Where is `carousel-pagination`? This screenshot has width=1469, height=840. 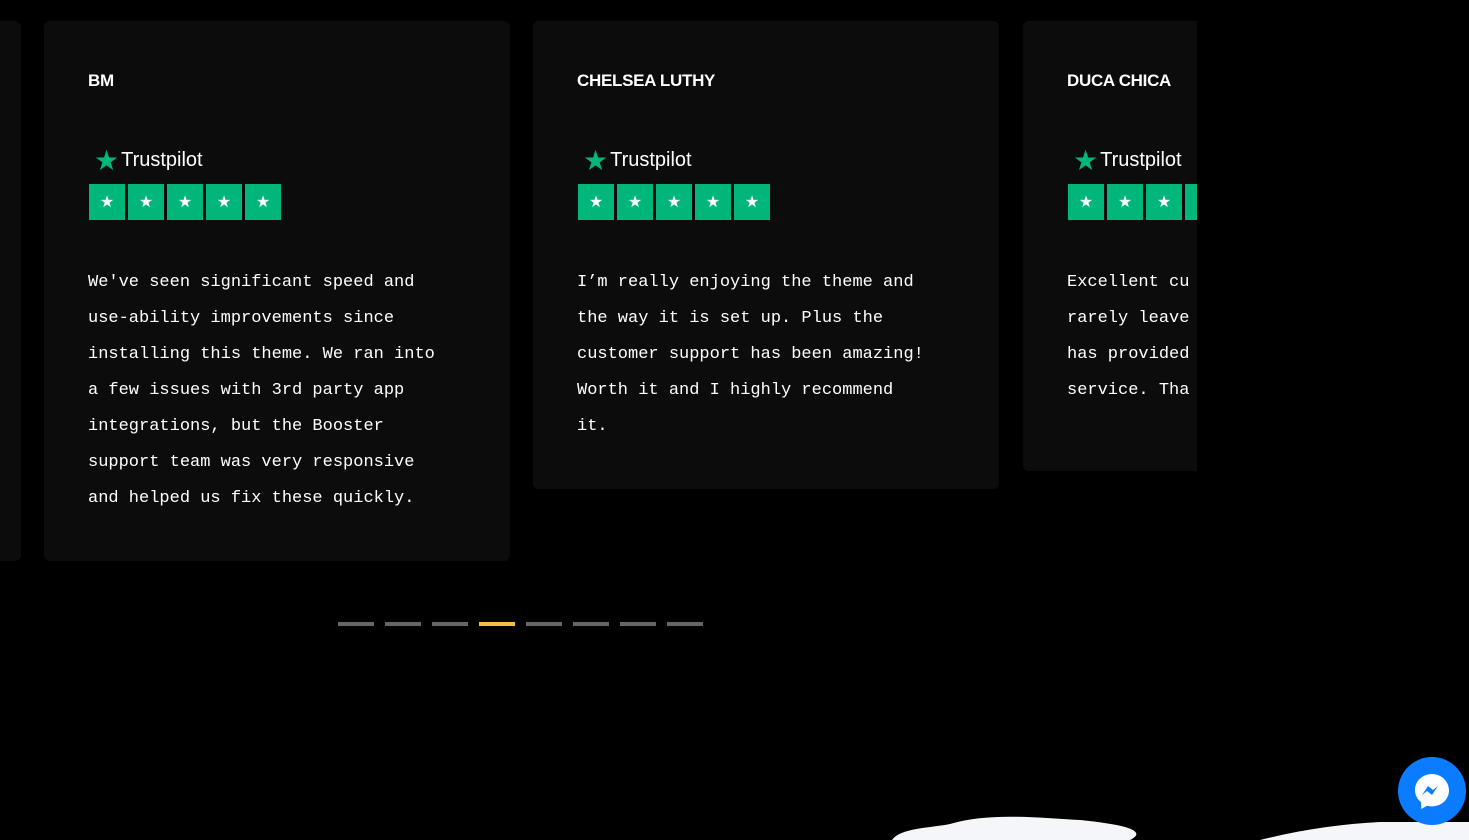
carousel-pagination is located at coordinates (520, 624).